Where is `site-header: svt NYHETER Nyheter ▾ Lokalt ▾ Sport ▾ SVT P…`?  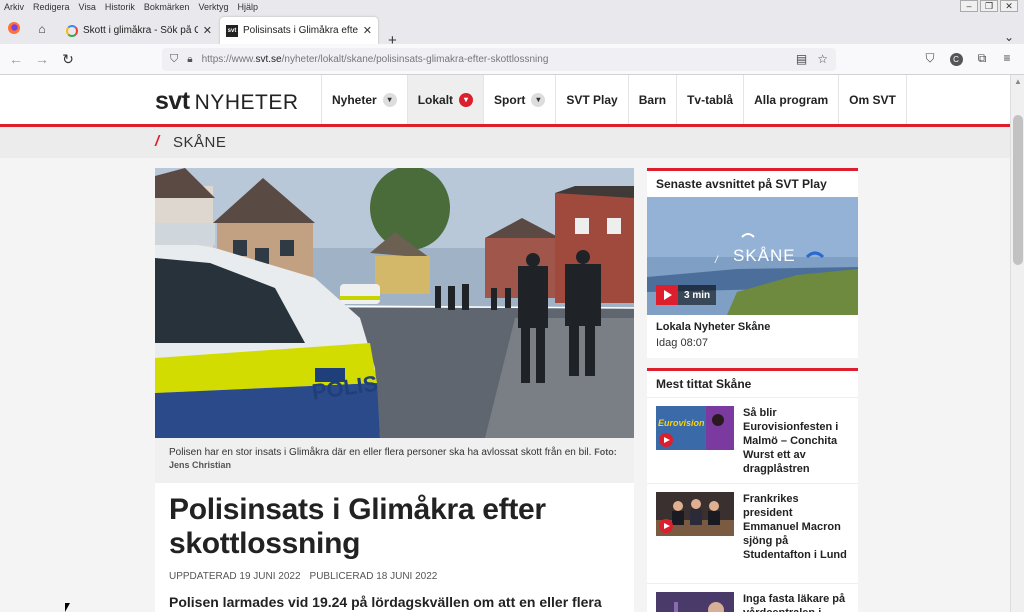 site-header: svt NYHETER Nyheter ▾ Lokalt ▾ Sport ▾ SVT P… is located at coordinates (505, 99).